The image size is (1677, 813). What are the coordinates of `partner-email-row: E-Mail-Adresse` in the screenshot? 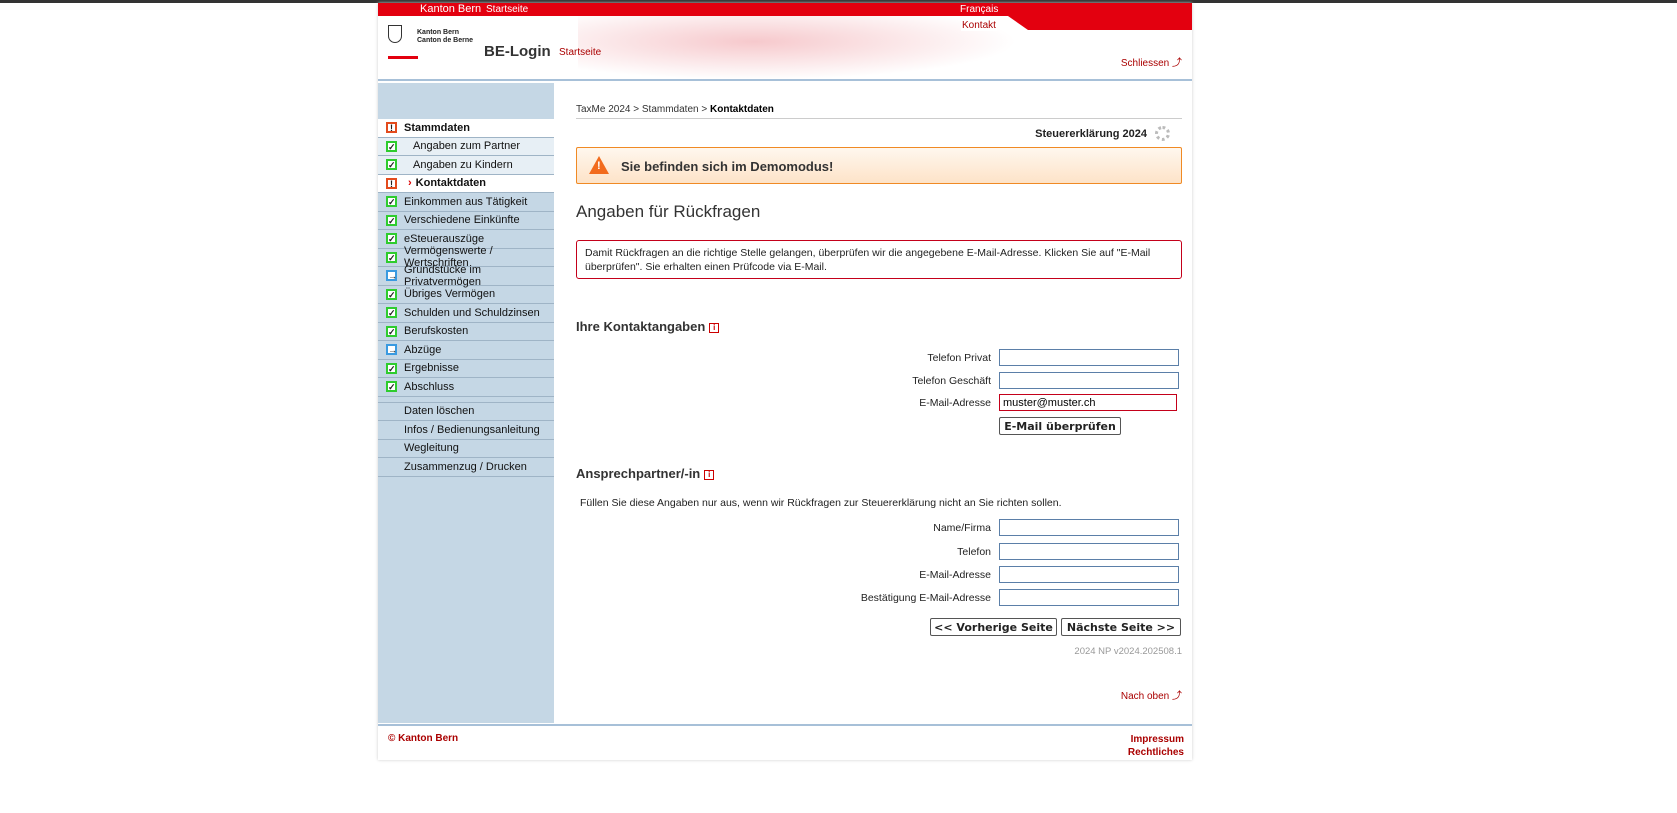 It's located at (977, 574).